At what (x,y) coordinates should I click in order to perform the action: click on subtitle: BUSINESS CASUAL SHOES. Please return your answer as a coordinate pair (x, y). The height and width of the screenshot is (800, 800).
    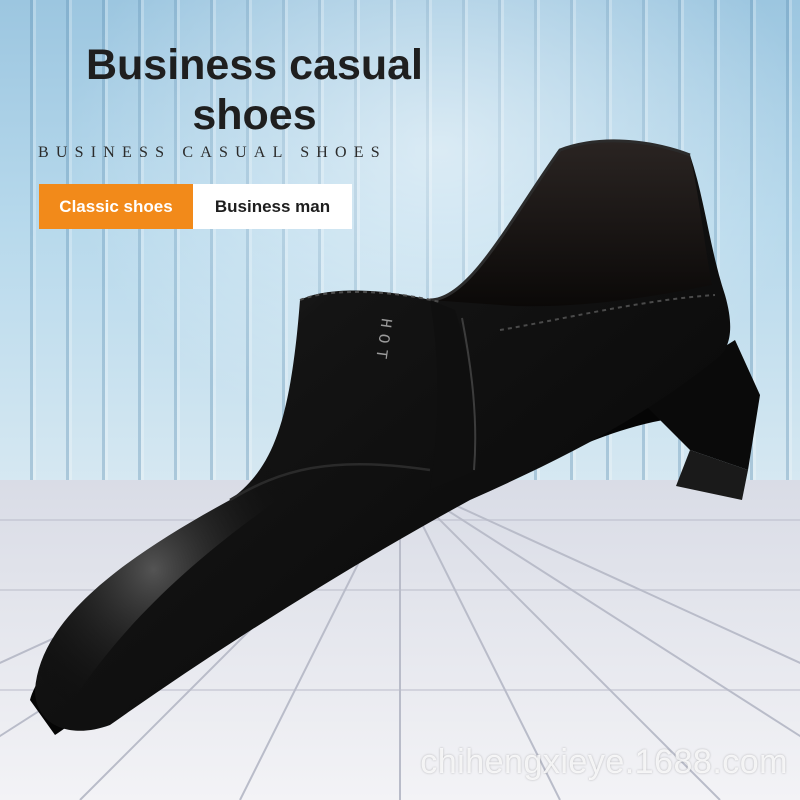
    Looking at the image, I should click on (212, 152).